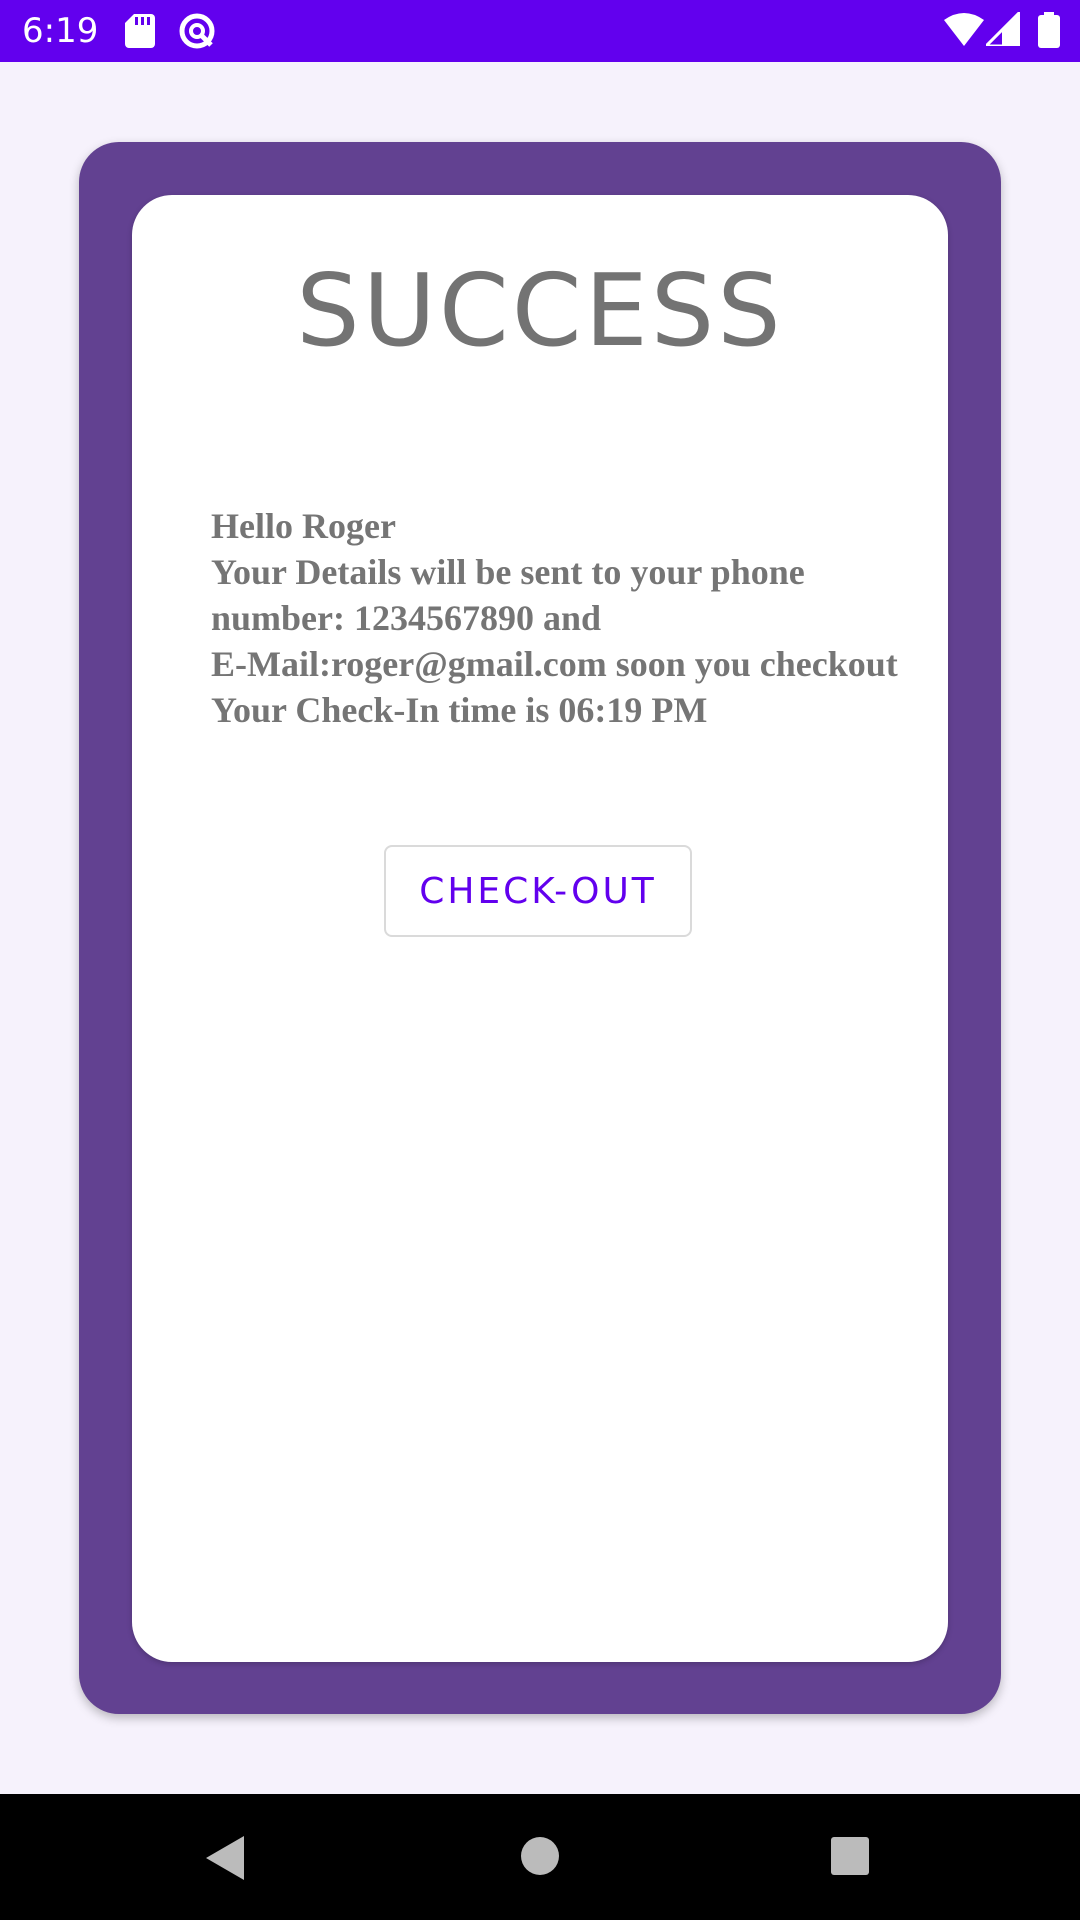 The height and width of the screenshot is (1920, 1080). I want to click on signal-icon, so click(1003, 29).